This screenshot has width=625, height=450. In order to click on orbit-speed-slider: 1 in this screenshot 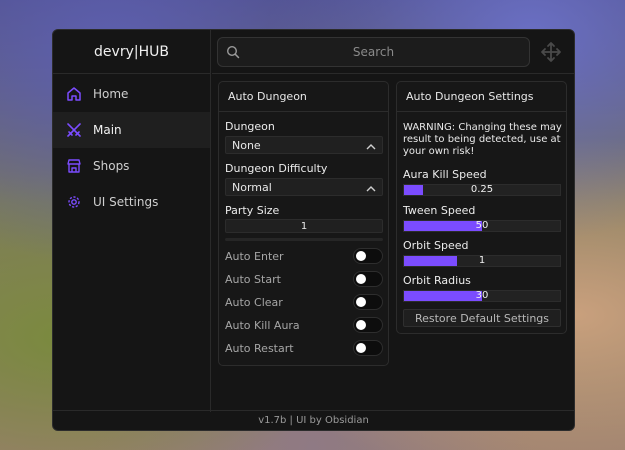, I will do `click(482, 261)`.